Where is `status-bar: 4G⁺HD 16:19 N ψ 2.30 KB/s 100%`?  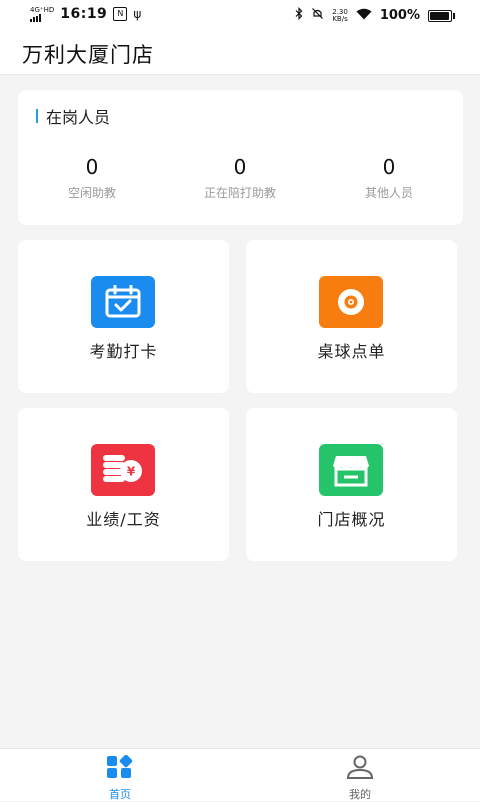 status-bar: 4G⁺HD 16:19 N ψ 2.30 KB/s 100% is located at coordinates (240, 15).